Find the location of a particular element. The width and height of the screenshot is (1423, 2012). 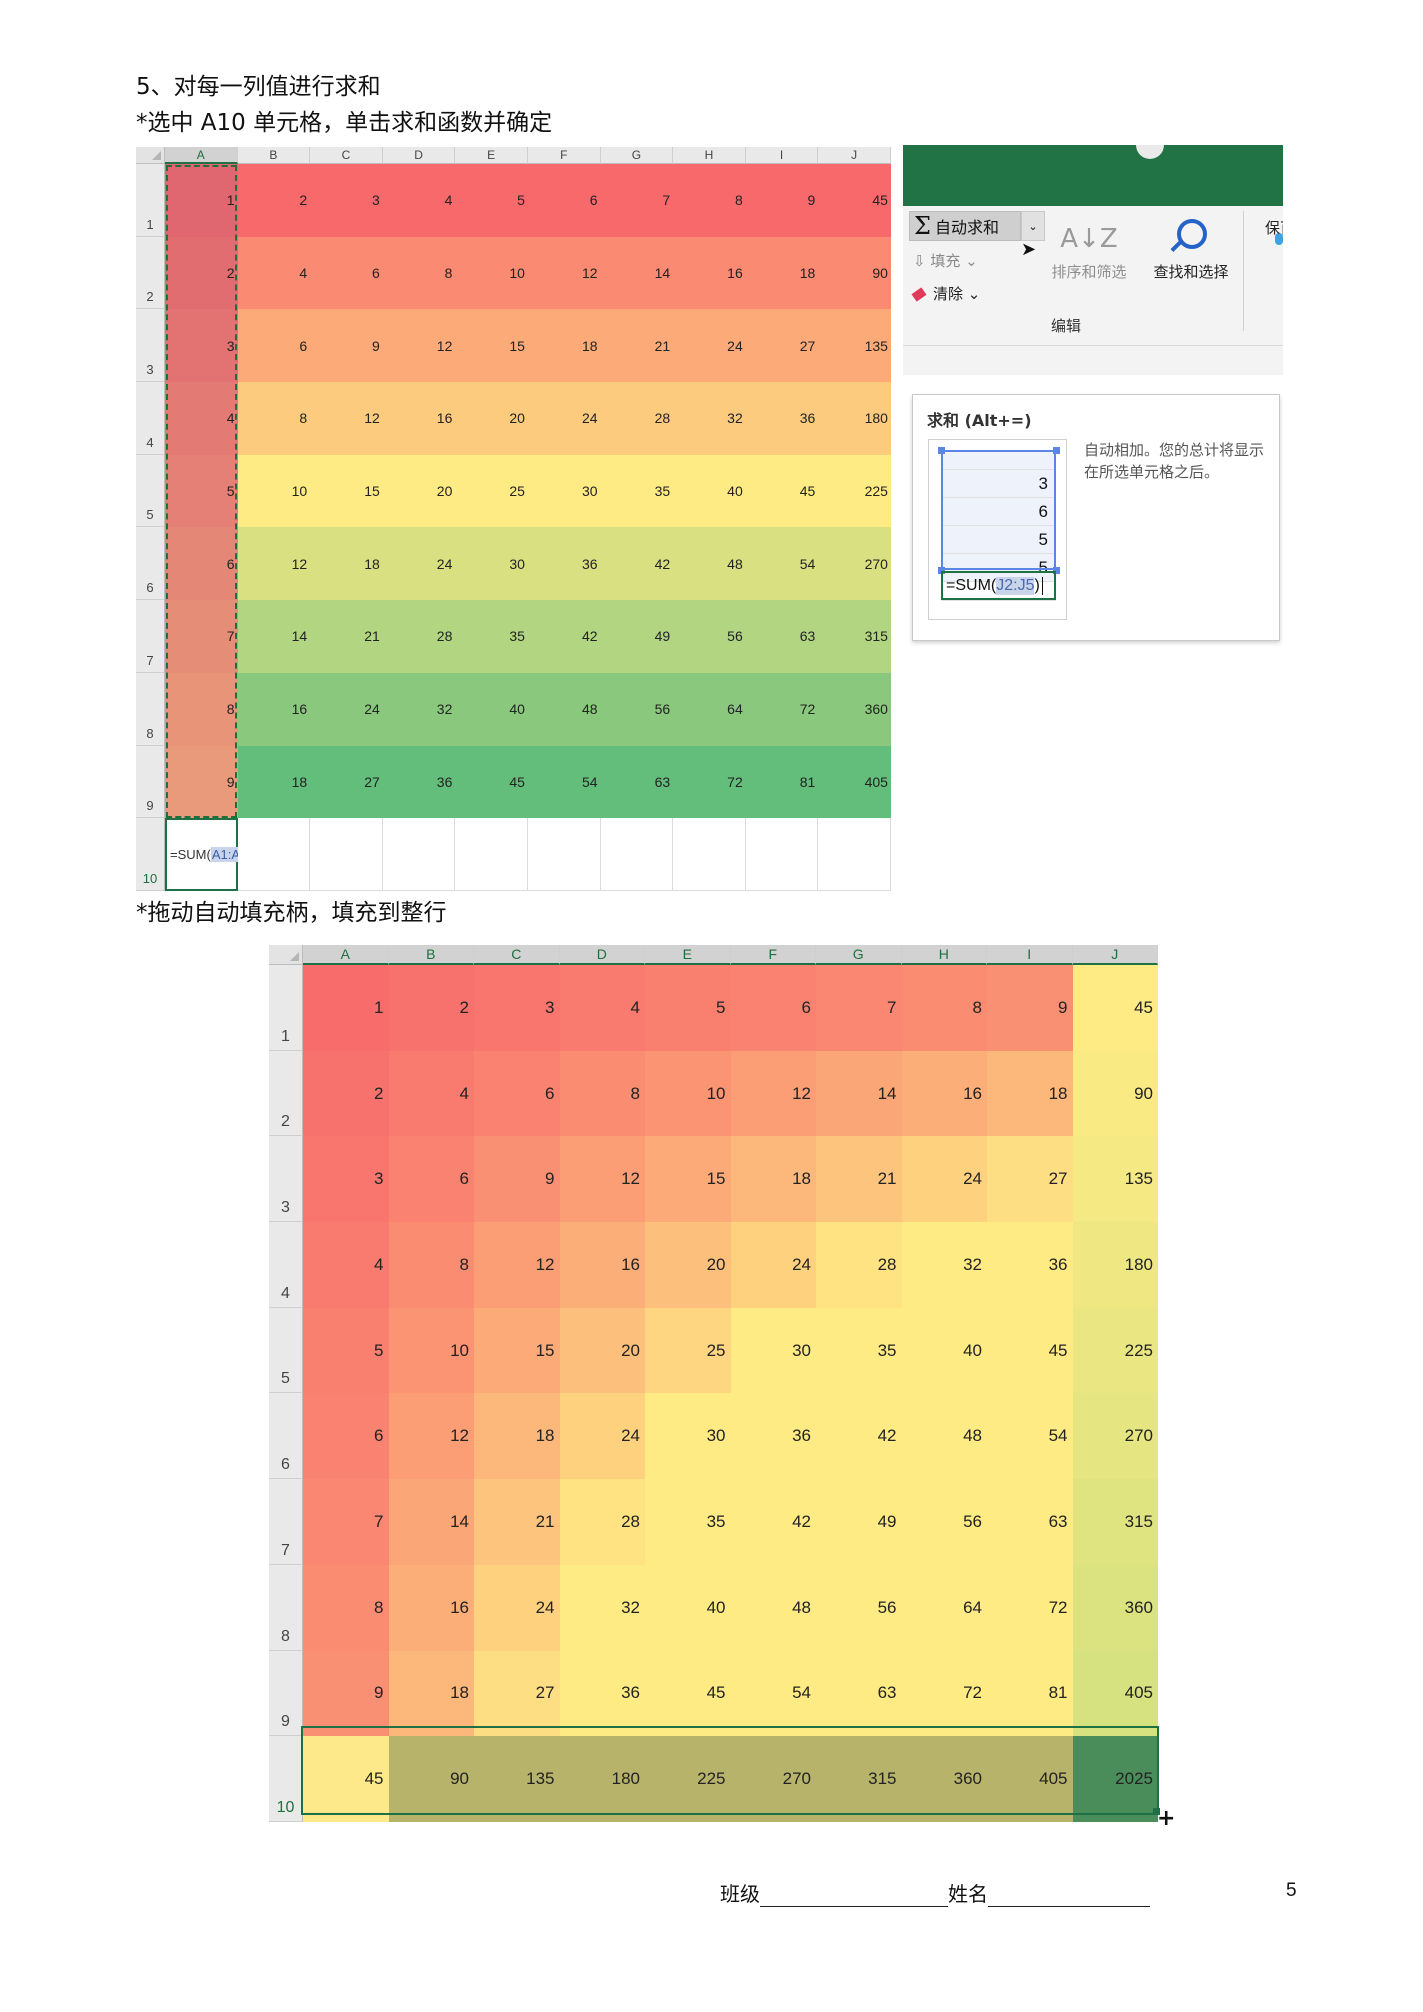

clear-button: 清除 ⌄ is located at coordinates (945, 293).